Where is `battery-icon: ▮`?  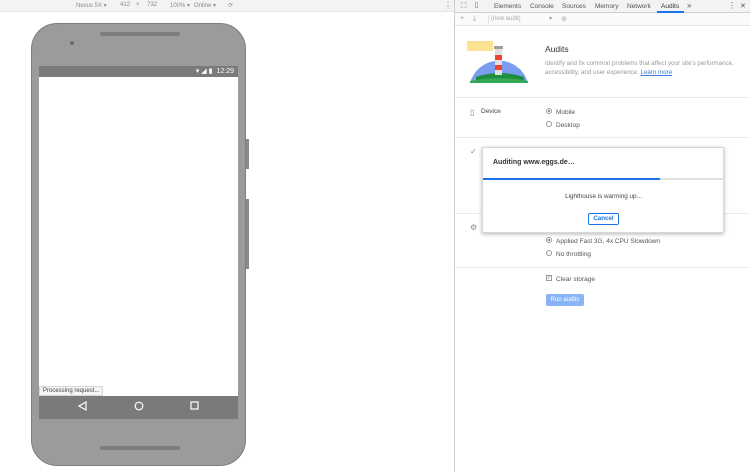 battery-icon: ▮ is located at coordinates (210, 71).